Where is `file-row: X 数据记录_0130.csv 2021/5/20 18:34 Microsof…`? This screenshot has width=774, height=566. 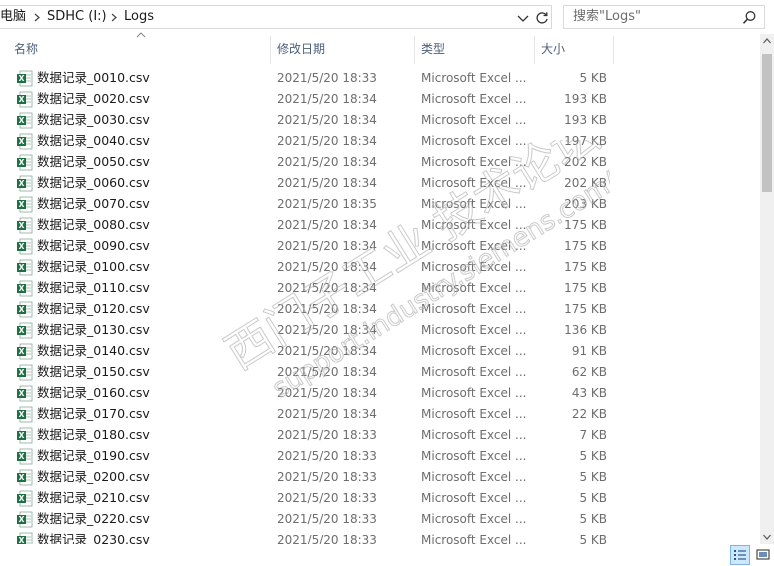 file-row: X 数据记录_0130.csv 2021/5/20 18:34 Microsof… is located at coordinates (380, 330).